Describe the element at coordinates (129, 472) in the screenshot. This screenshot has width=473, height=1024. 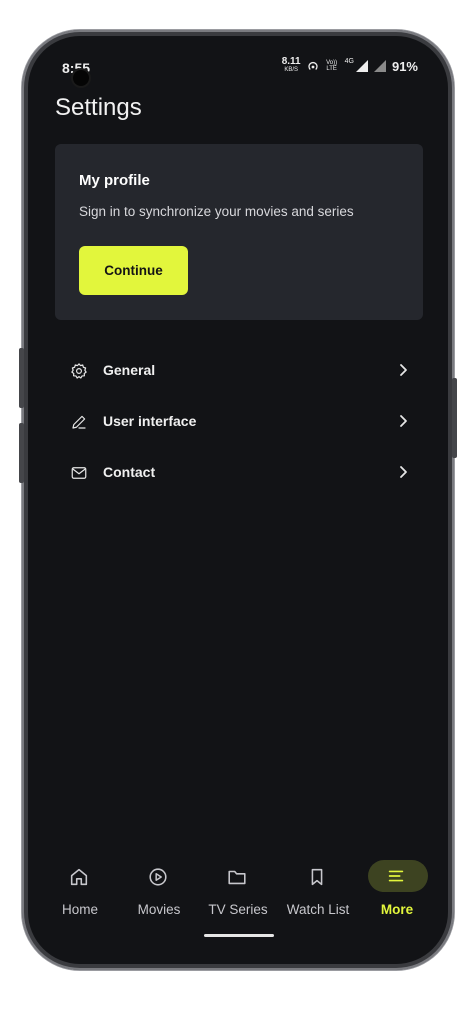
I see `menu-item-label: Contact` at that location.